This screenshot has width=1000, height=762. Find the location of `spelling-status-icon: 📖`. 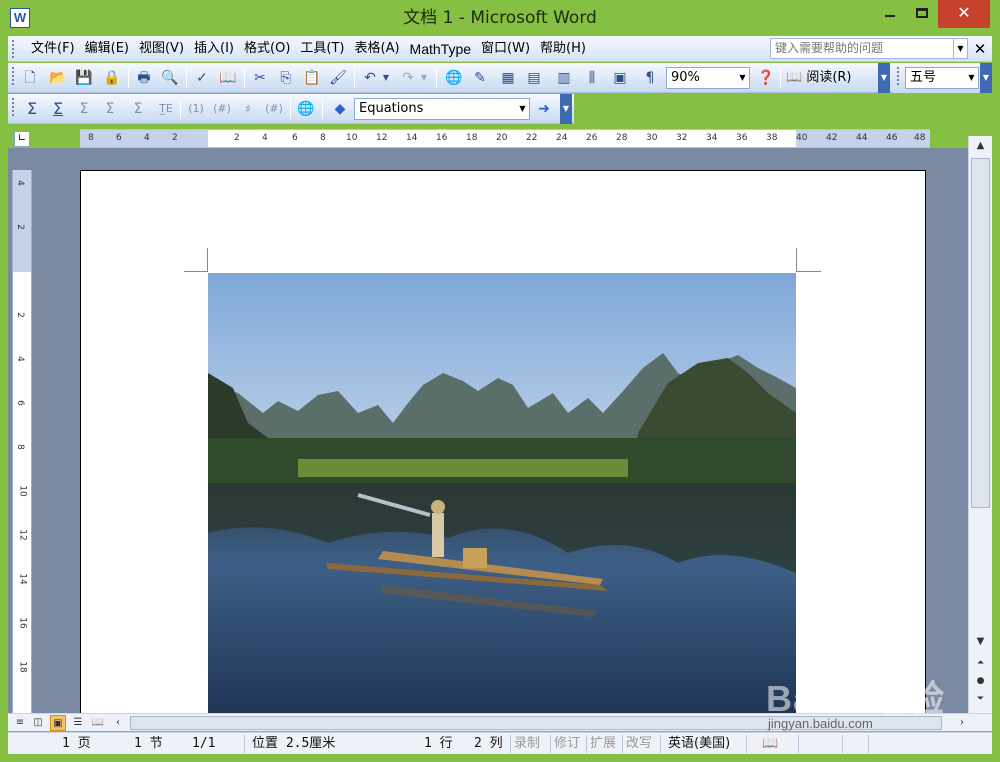

spelling-status-icon: 📖 is located at coordinates (770, 744).